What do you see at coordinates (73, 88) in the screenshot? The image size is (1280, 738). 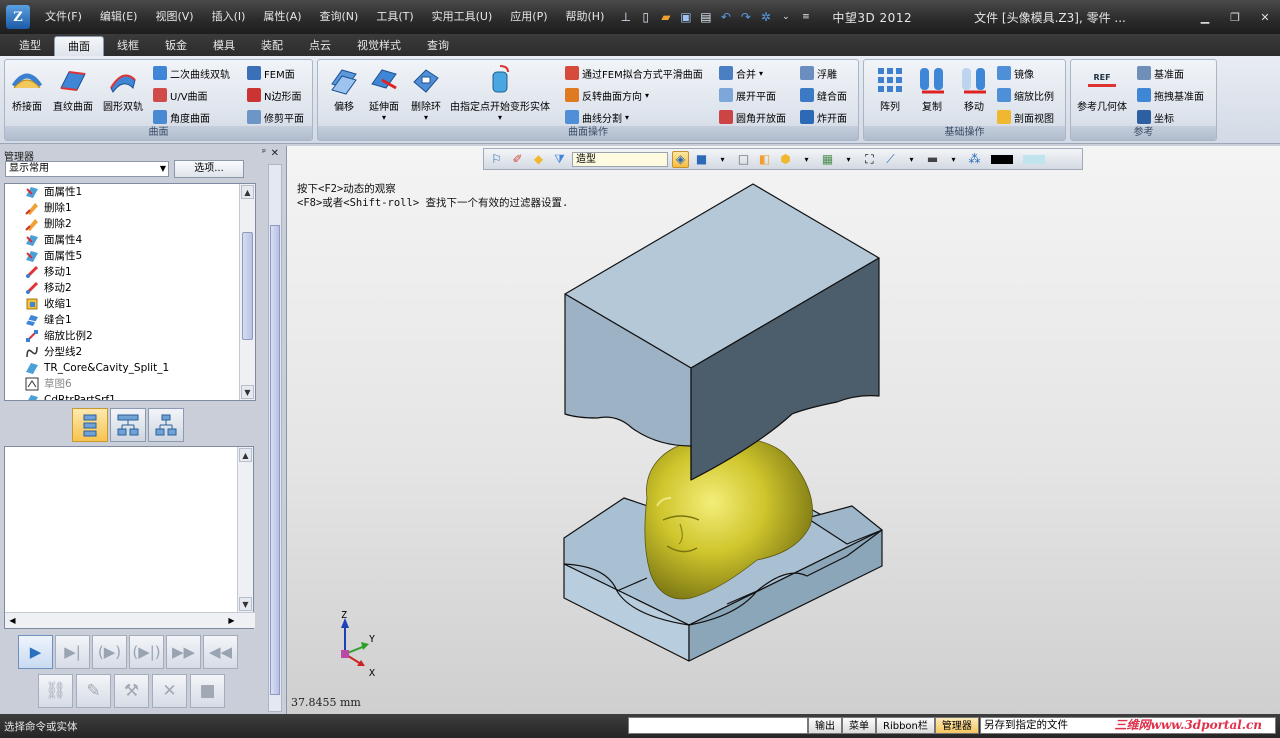 I see `ruled-surface-button: 直纹曲面` at bounding box center [73, 88].